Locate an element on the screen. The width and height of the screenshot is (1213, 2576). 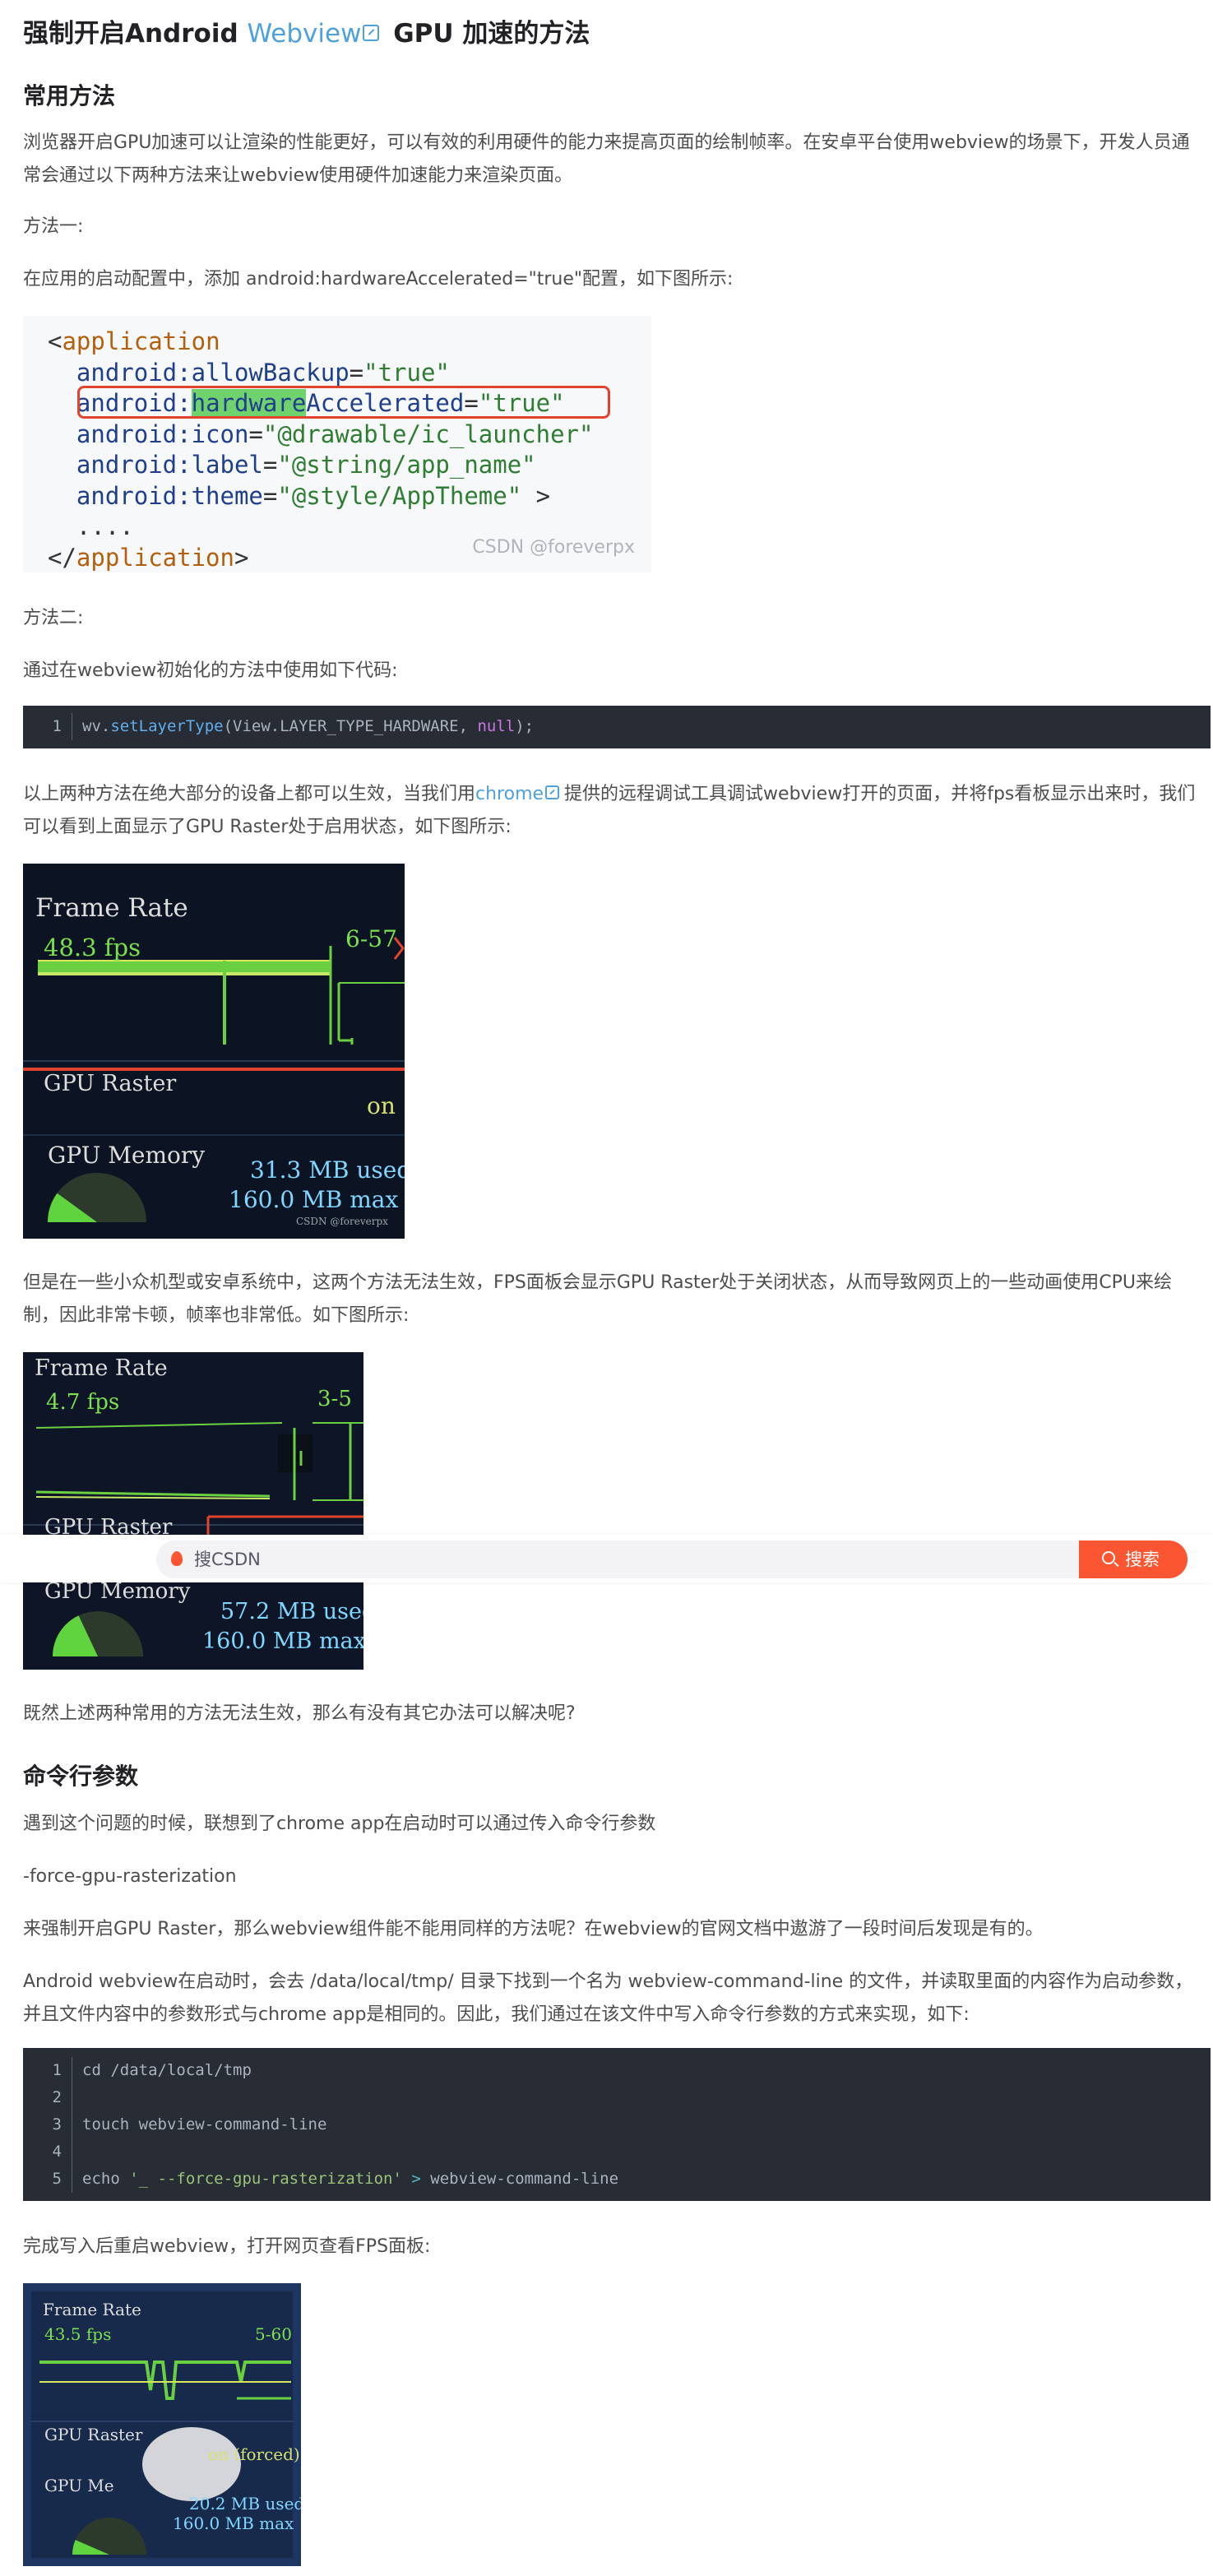
page-title: 强制开启Android Webview GPU 加速的方法 is located at coordinates (306, 34).